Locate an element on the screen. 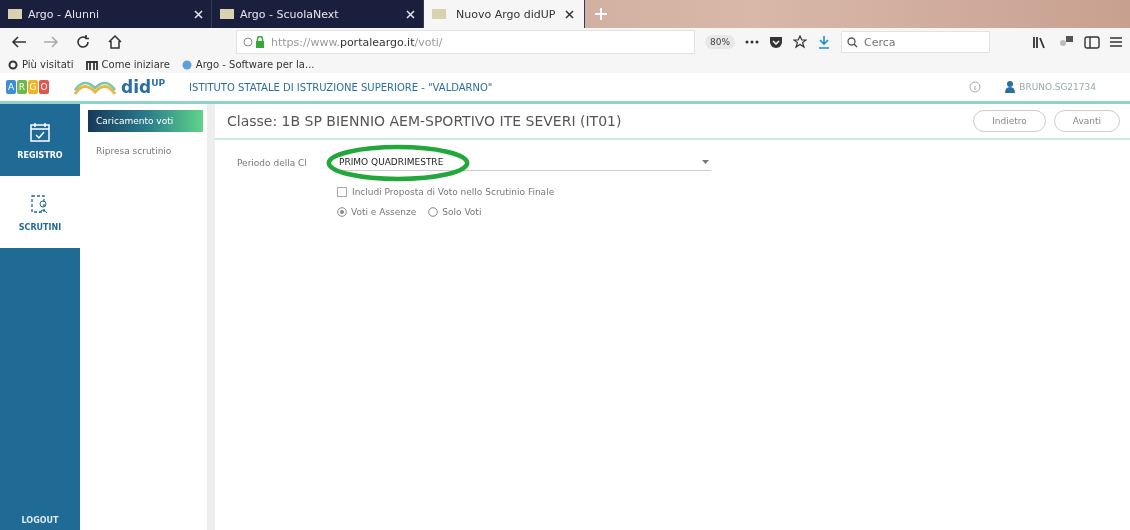 This screenshot has height=530, width=1130. logout-link: LOGOUT is located at coordinates (40, 520).